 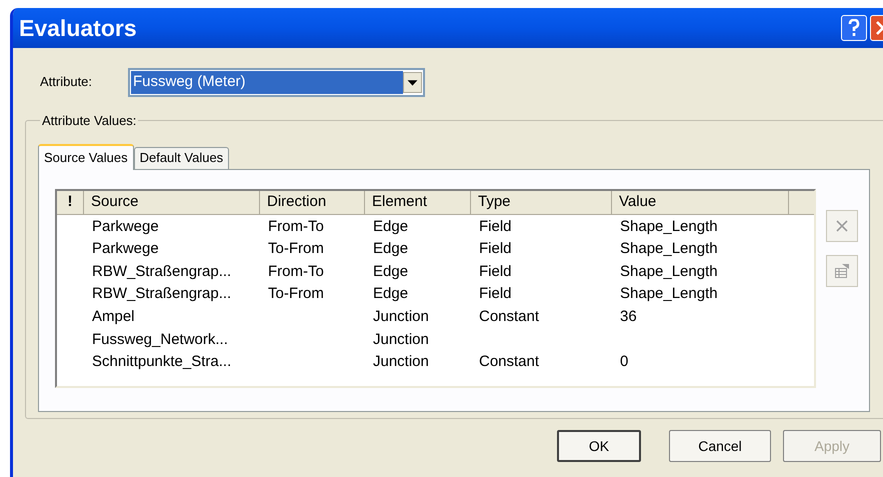 What do you see at coordinates (86, 157) in the screenshot?
I see `tab: Source Values` at bounding box center [86, 157].